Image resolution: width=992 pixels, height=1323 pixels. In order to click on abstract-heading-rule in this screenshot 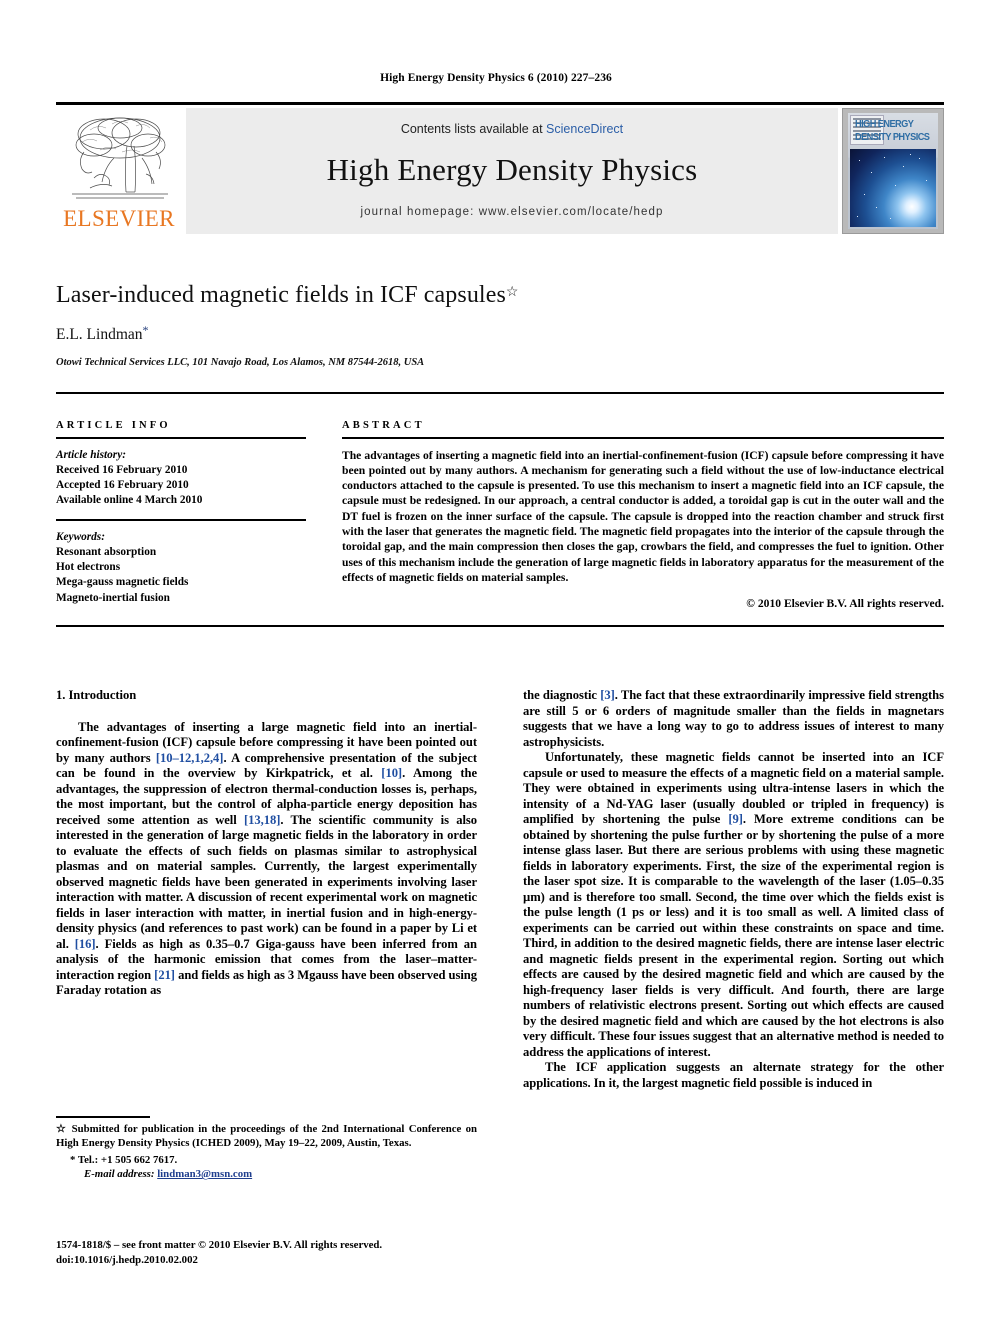, I will do `click(643, 438)`.